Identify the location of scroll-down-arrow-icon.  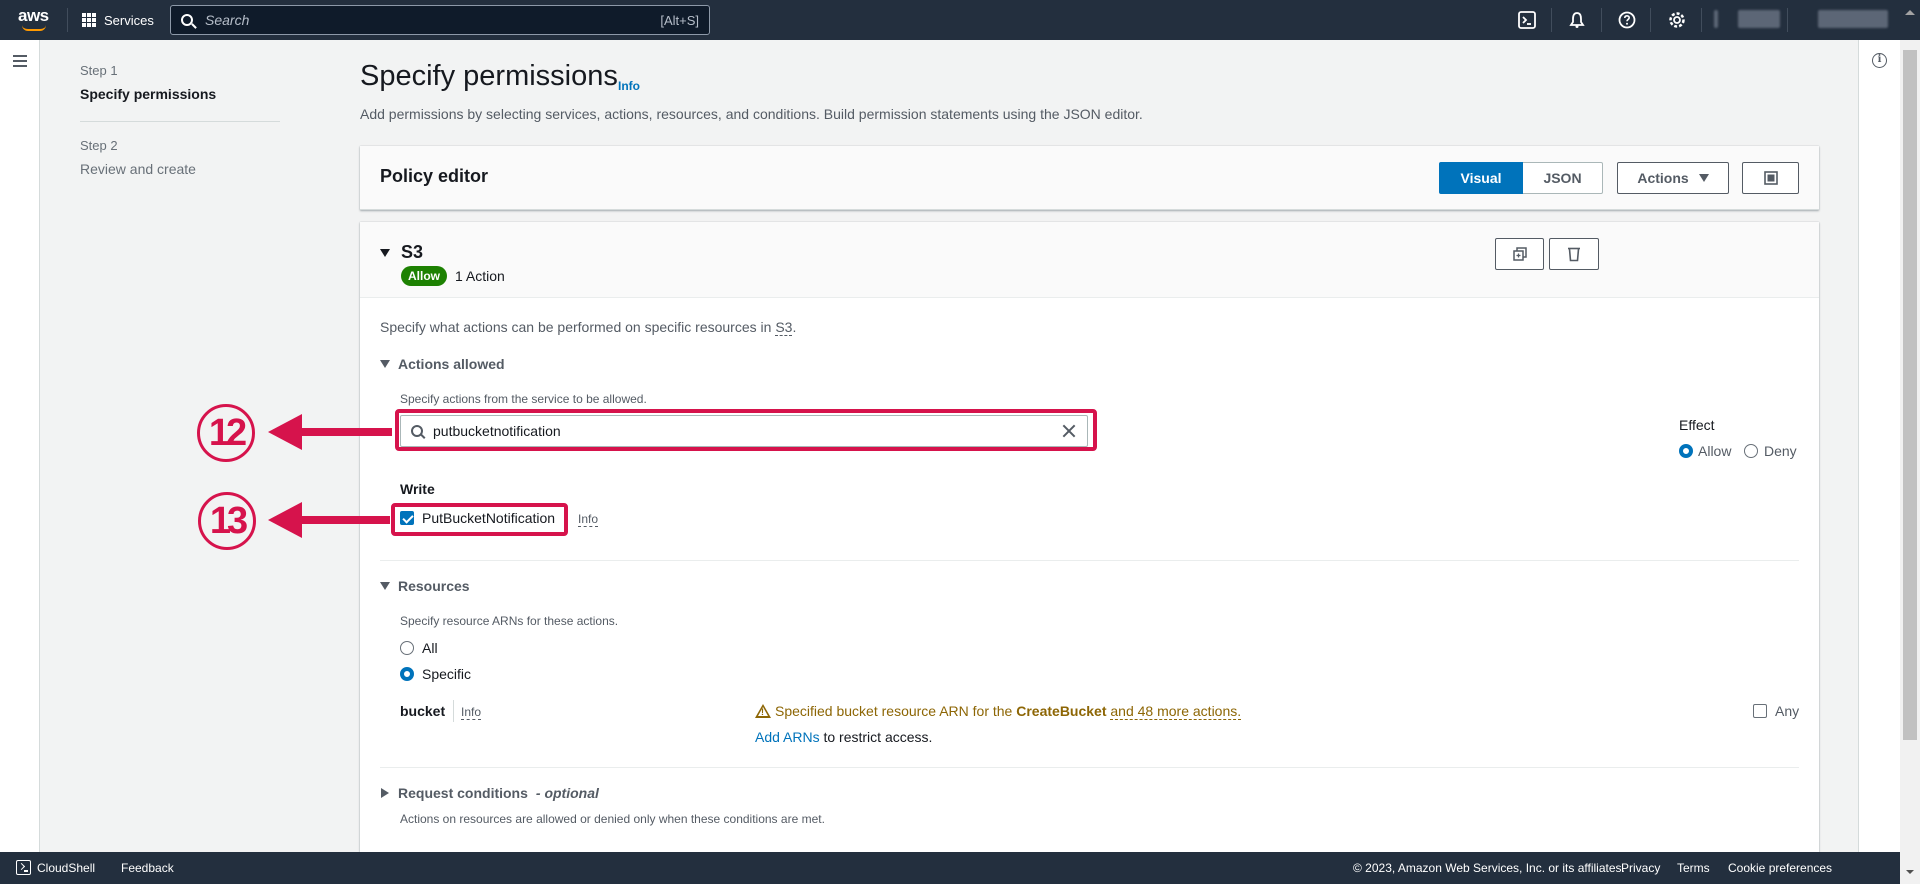
(1910, 872).